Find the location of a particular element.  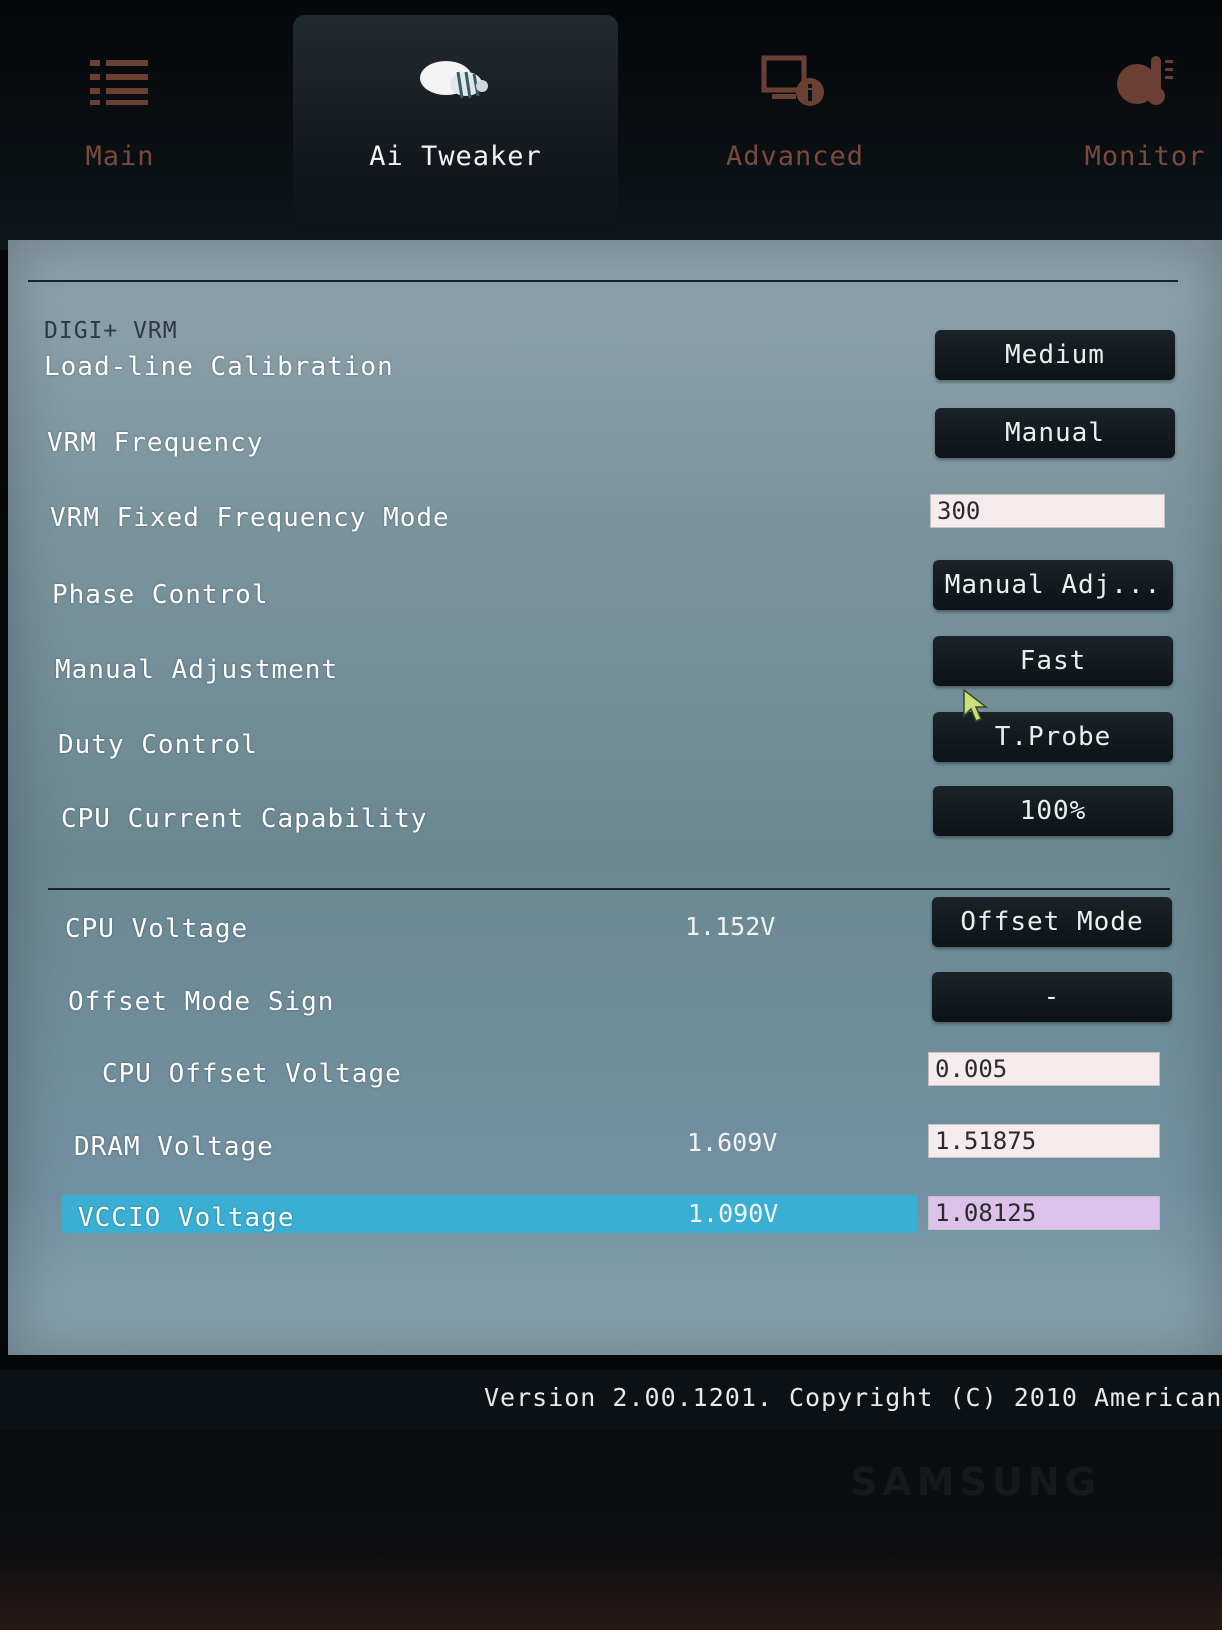

dram-voltage-reading: 1.609V is located at coordinates (732, 1142).